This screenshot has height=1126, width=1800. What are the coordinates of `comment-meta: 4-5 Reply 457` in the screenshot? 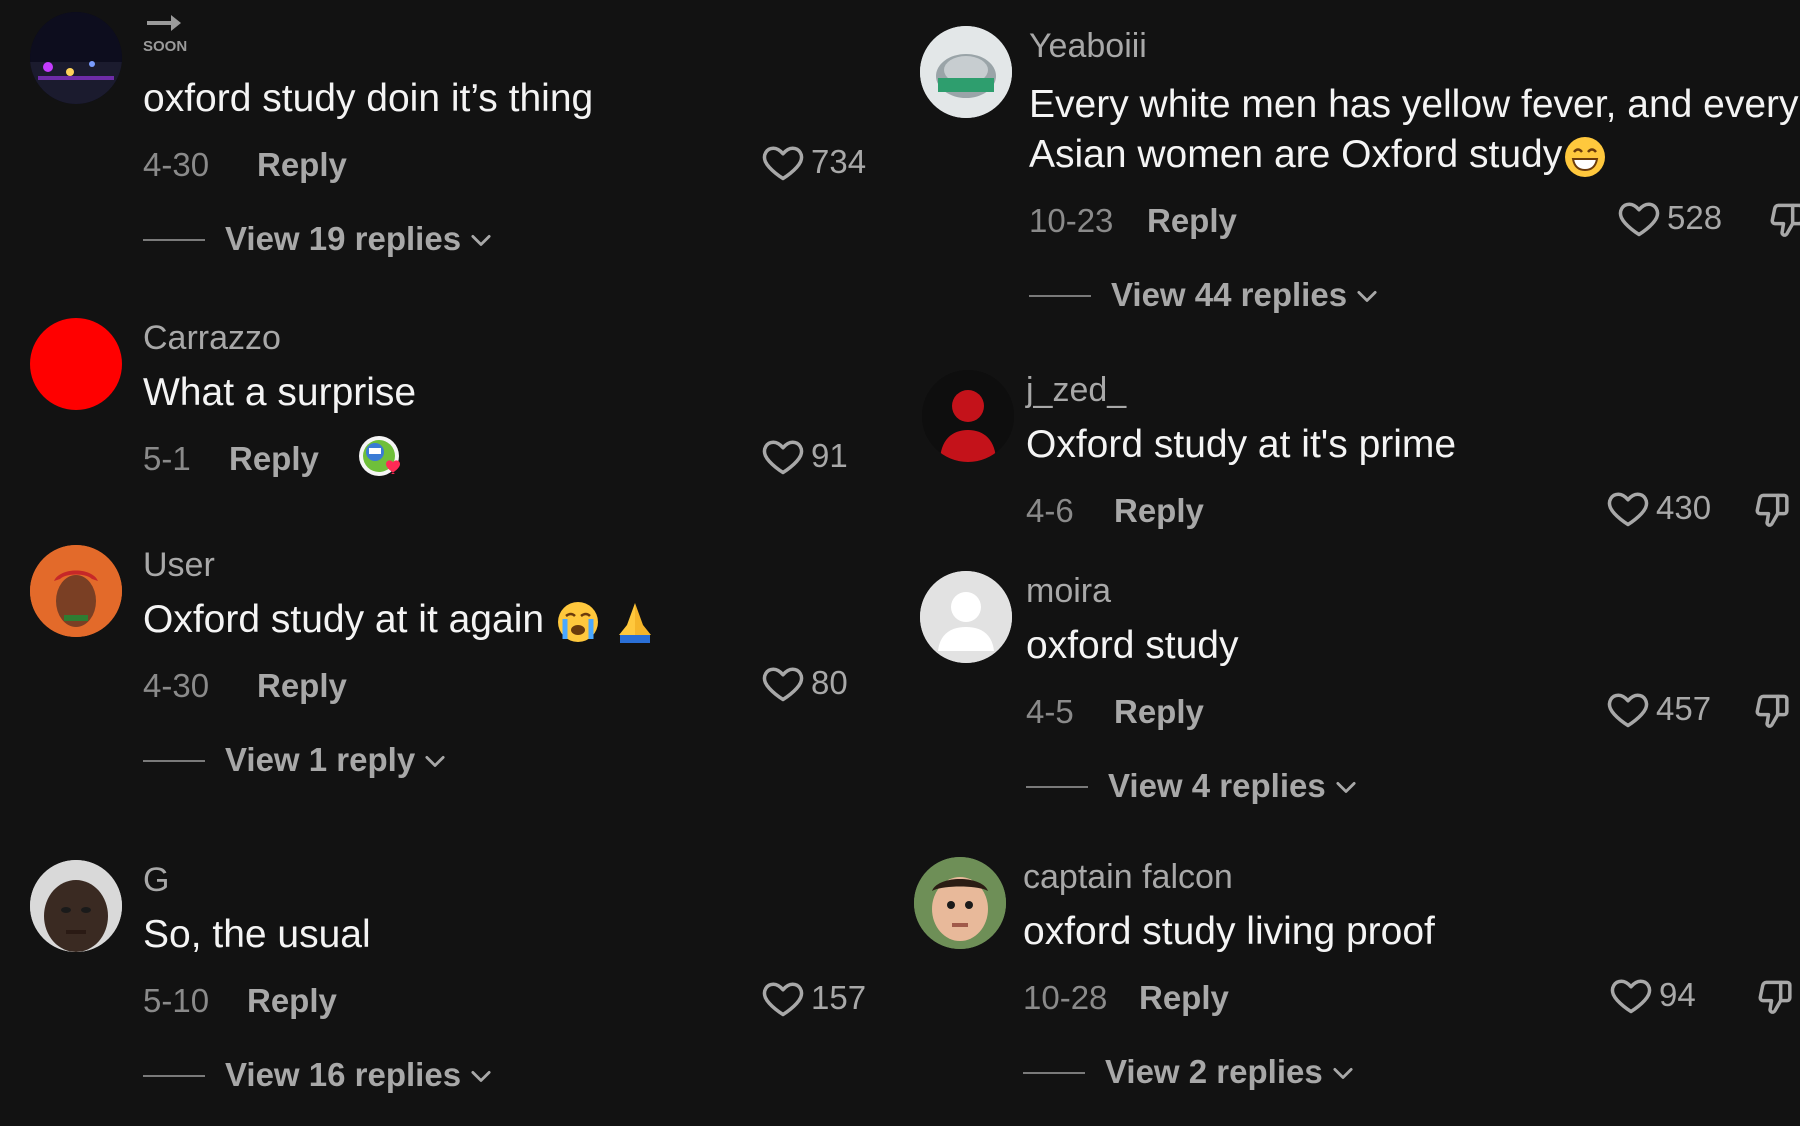 It's located at (1413, 712).